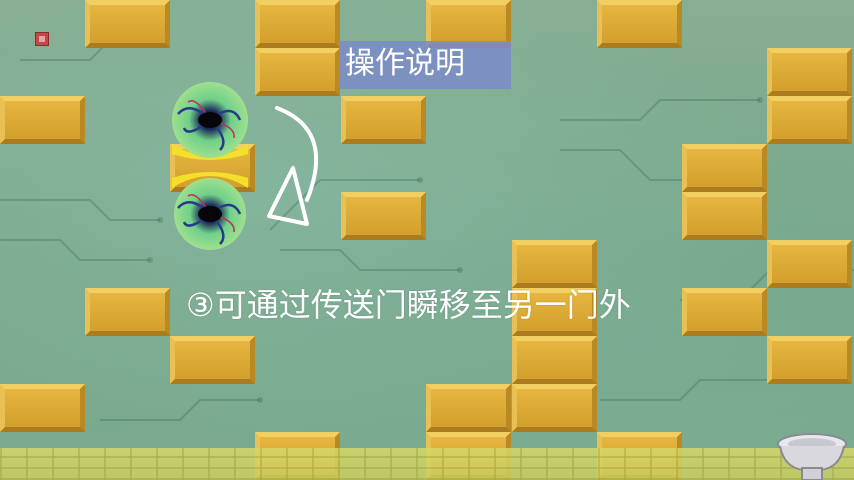 This screenshot has height=480, width=854. Describe the element at coordinates (293, 166) in the screenshot. I see `curved-arrow-icon` at that location.